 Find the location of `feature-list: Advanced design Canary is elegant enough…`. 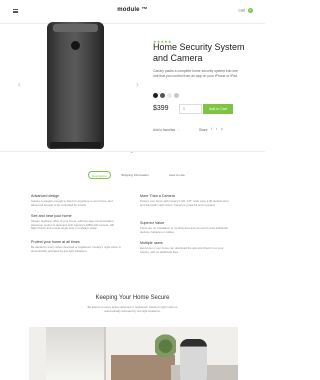

feature-list: Advanced design Canary is elegant enough… is located at coordinates (132, 234).